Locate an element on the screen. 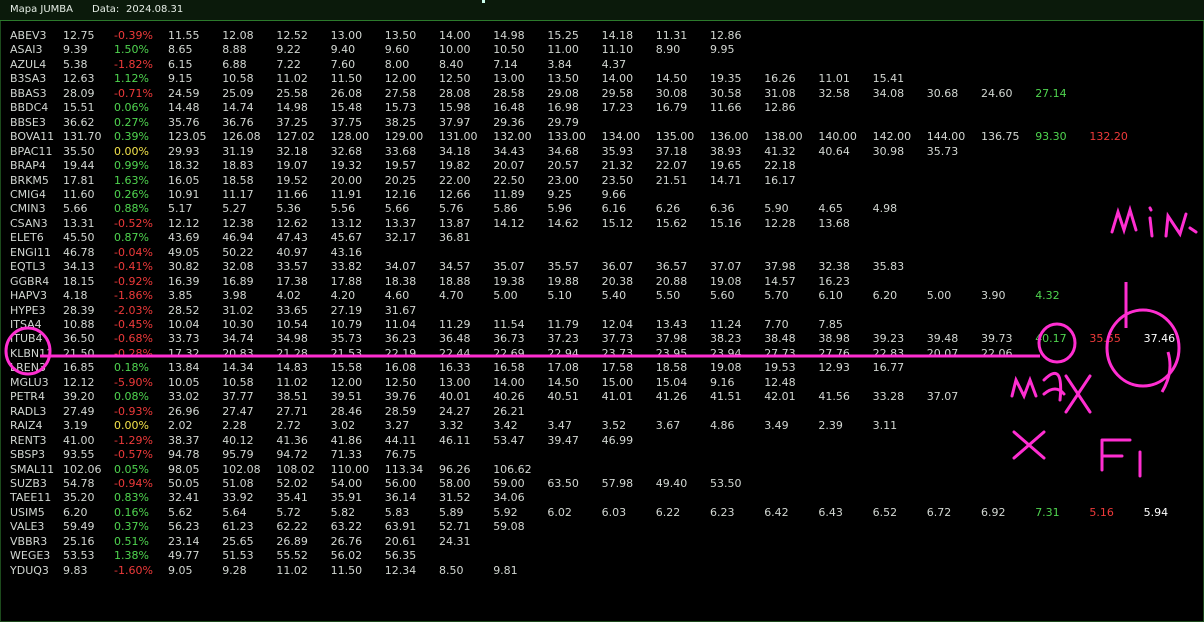 This screenshot has width=1204, height=622. ticker-cell: SUZB3 is located at coordinates (28, 484).